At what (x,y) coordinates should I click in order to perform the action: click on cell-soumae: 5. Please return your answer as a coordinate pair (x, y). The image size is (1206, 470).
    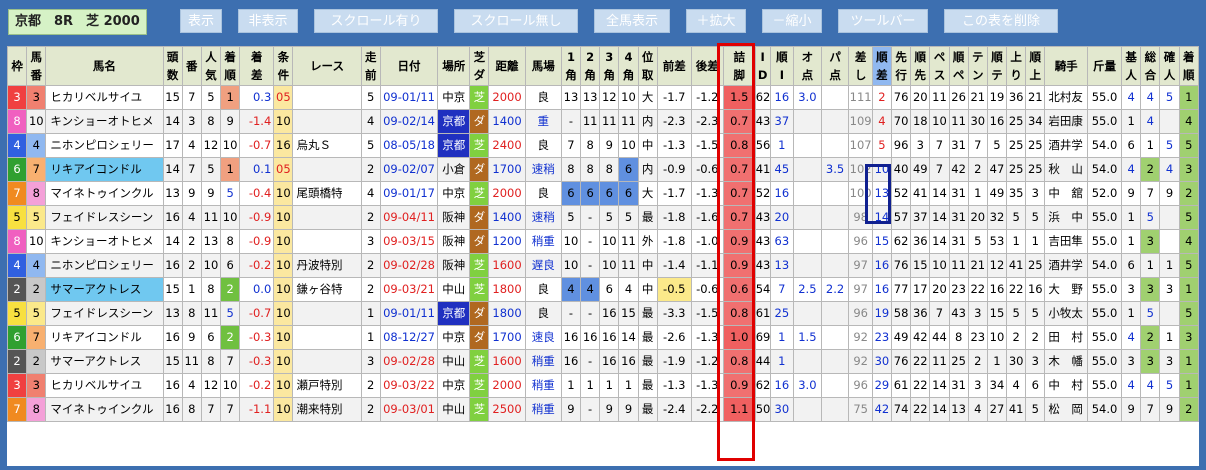
    Looking at the image, I should click on (370, 145).